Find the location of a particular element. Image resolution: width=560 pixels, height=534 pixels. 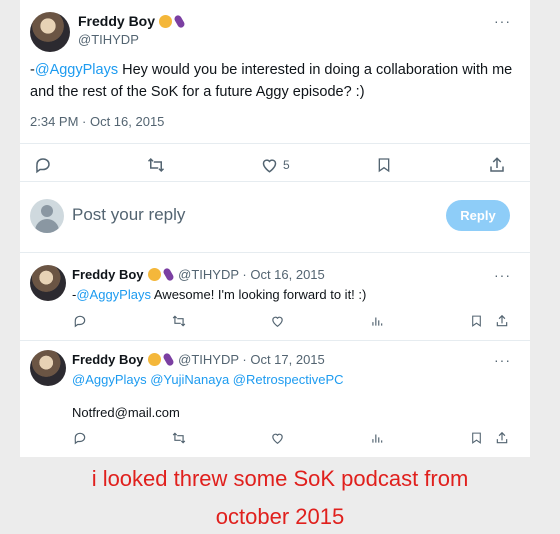

handle-date: @TIHYDP · Oct 16, 2015 is located at coordinates (251, 274).